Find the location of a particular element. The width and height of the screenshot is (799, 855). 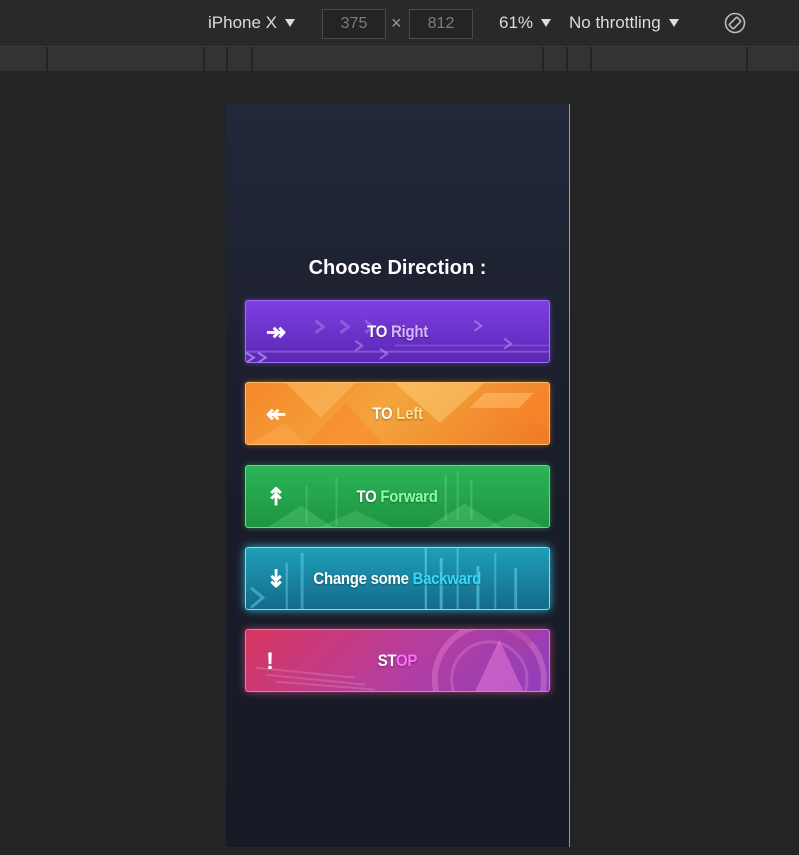

button-label: Change some Backward is located at coordinates (398, 579).